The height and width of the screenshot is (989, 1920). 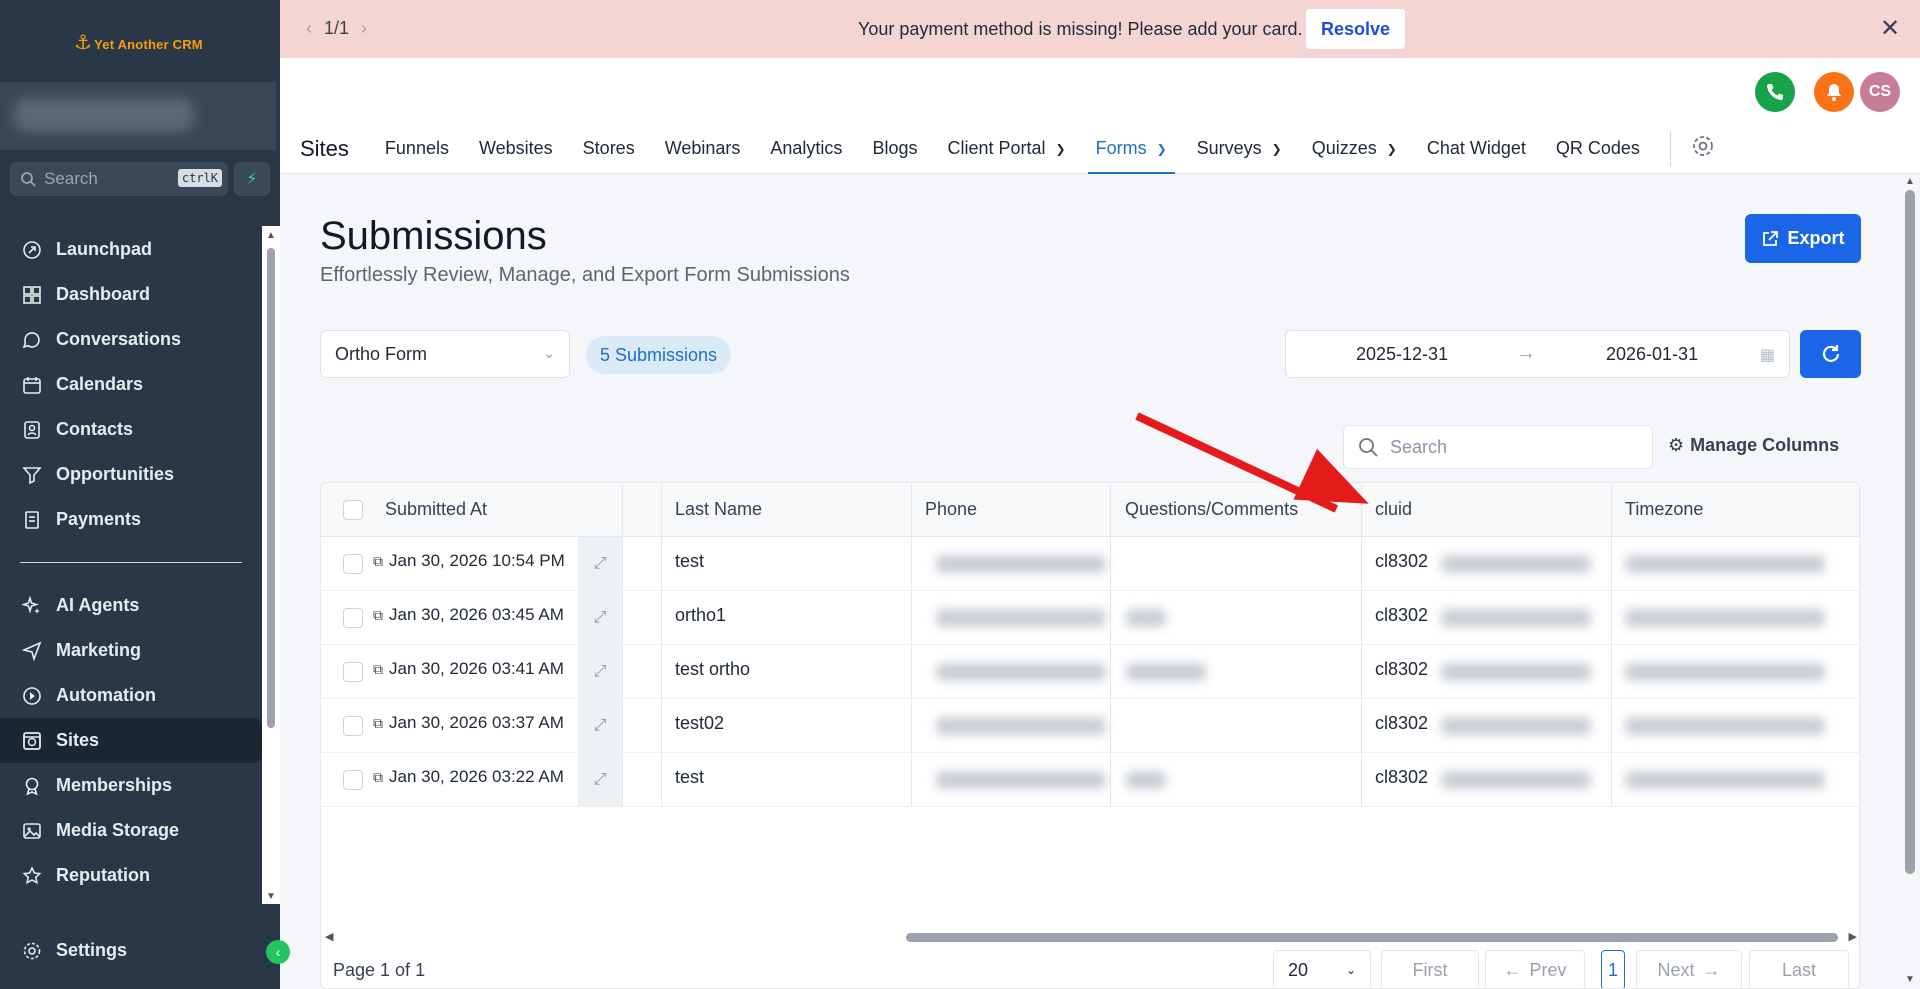 I want to click on sidebar-item-calendars: Calendars, so click(x=131, y=384).